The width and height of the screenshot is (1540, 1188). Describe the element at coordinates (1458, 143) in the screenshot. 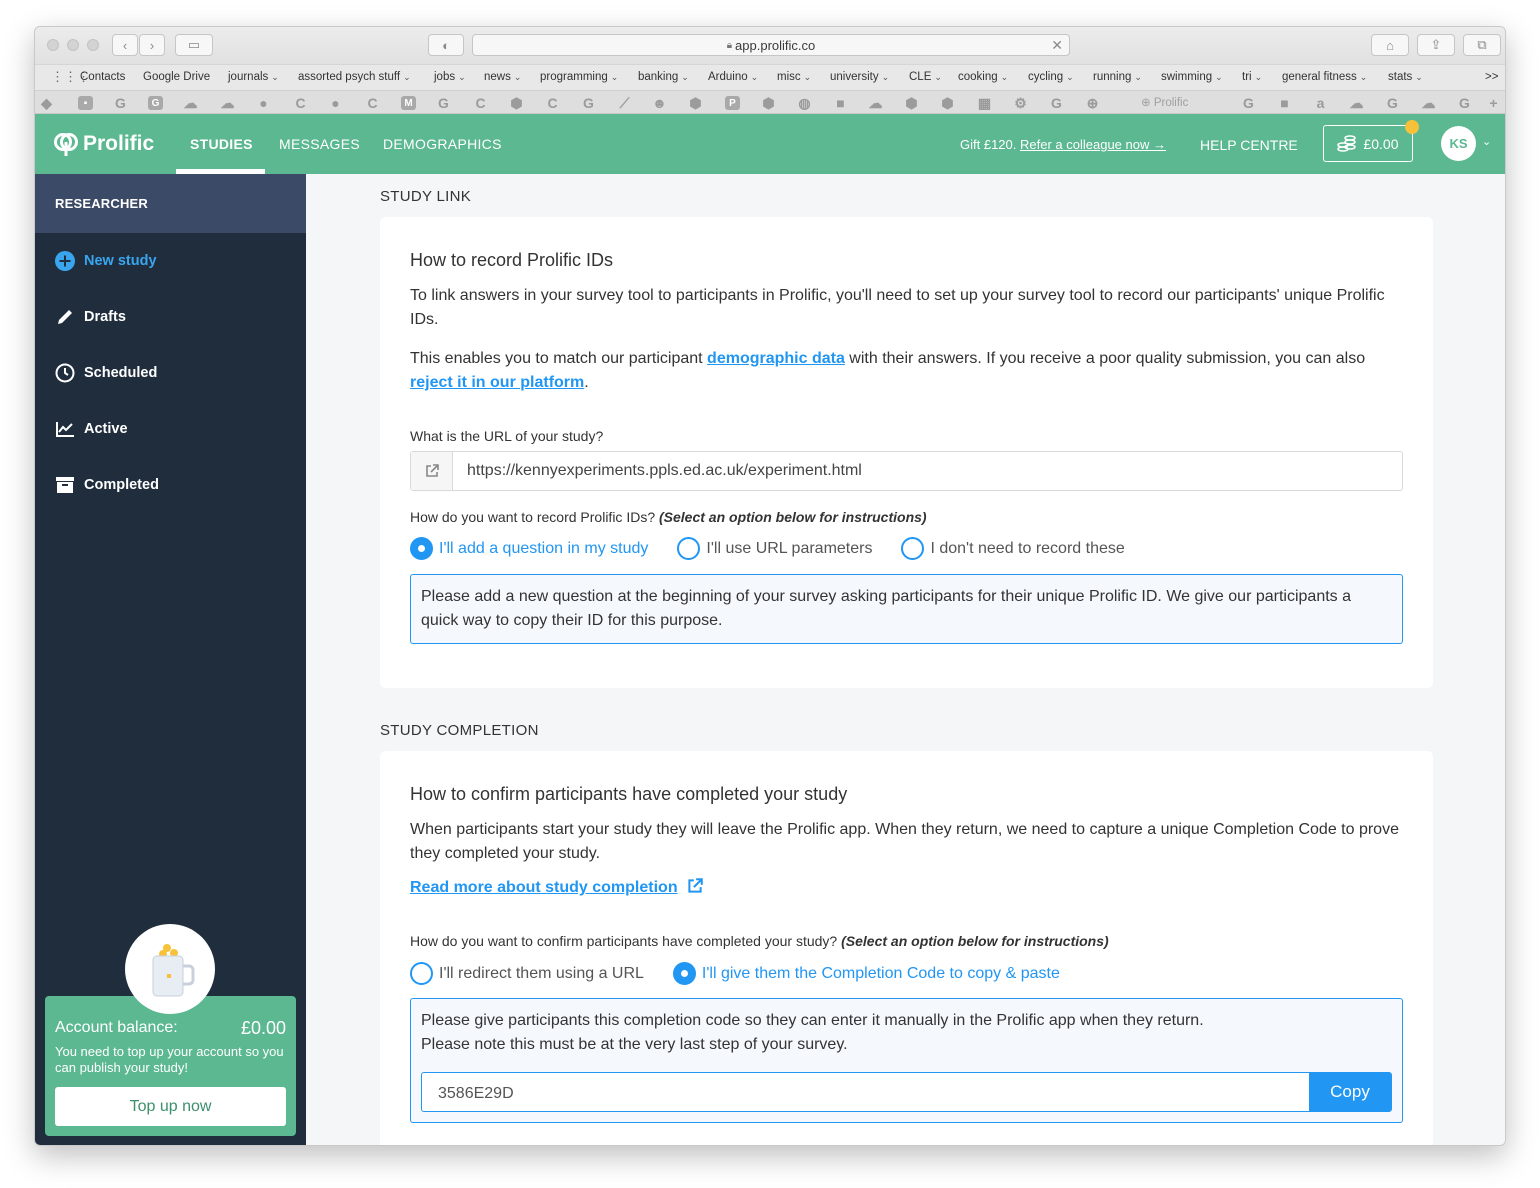

I see `avatar: KS` at that location.